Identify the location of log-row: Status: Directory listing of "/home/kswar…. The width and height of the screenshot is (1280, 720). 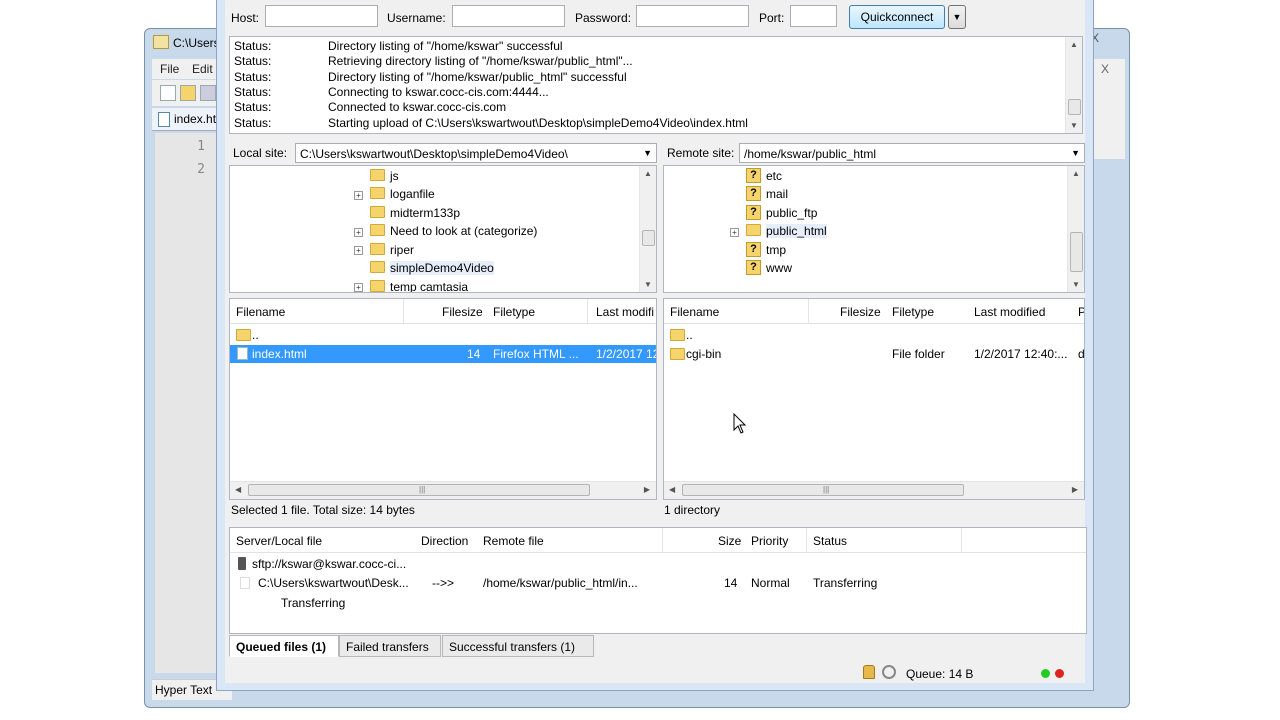
(398, 46).